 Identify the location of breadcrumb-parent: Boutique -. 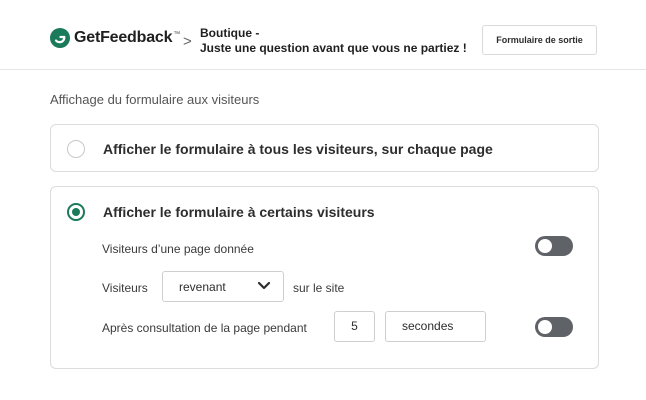
(230, 33).